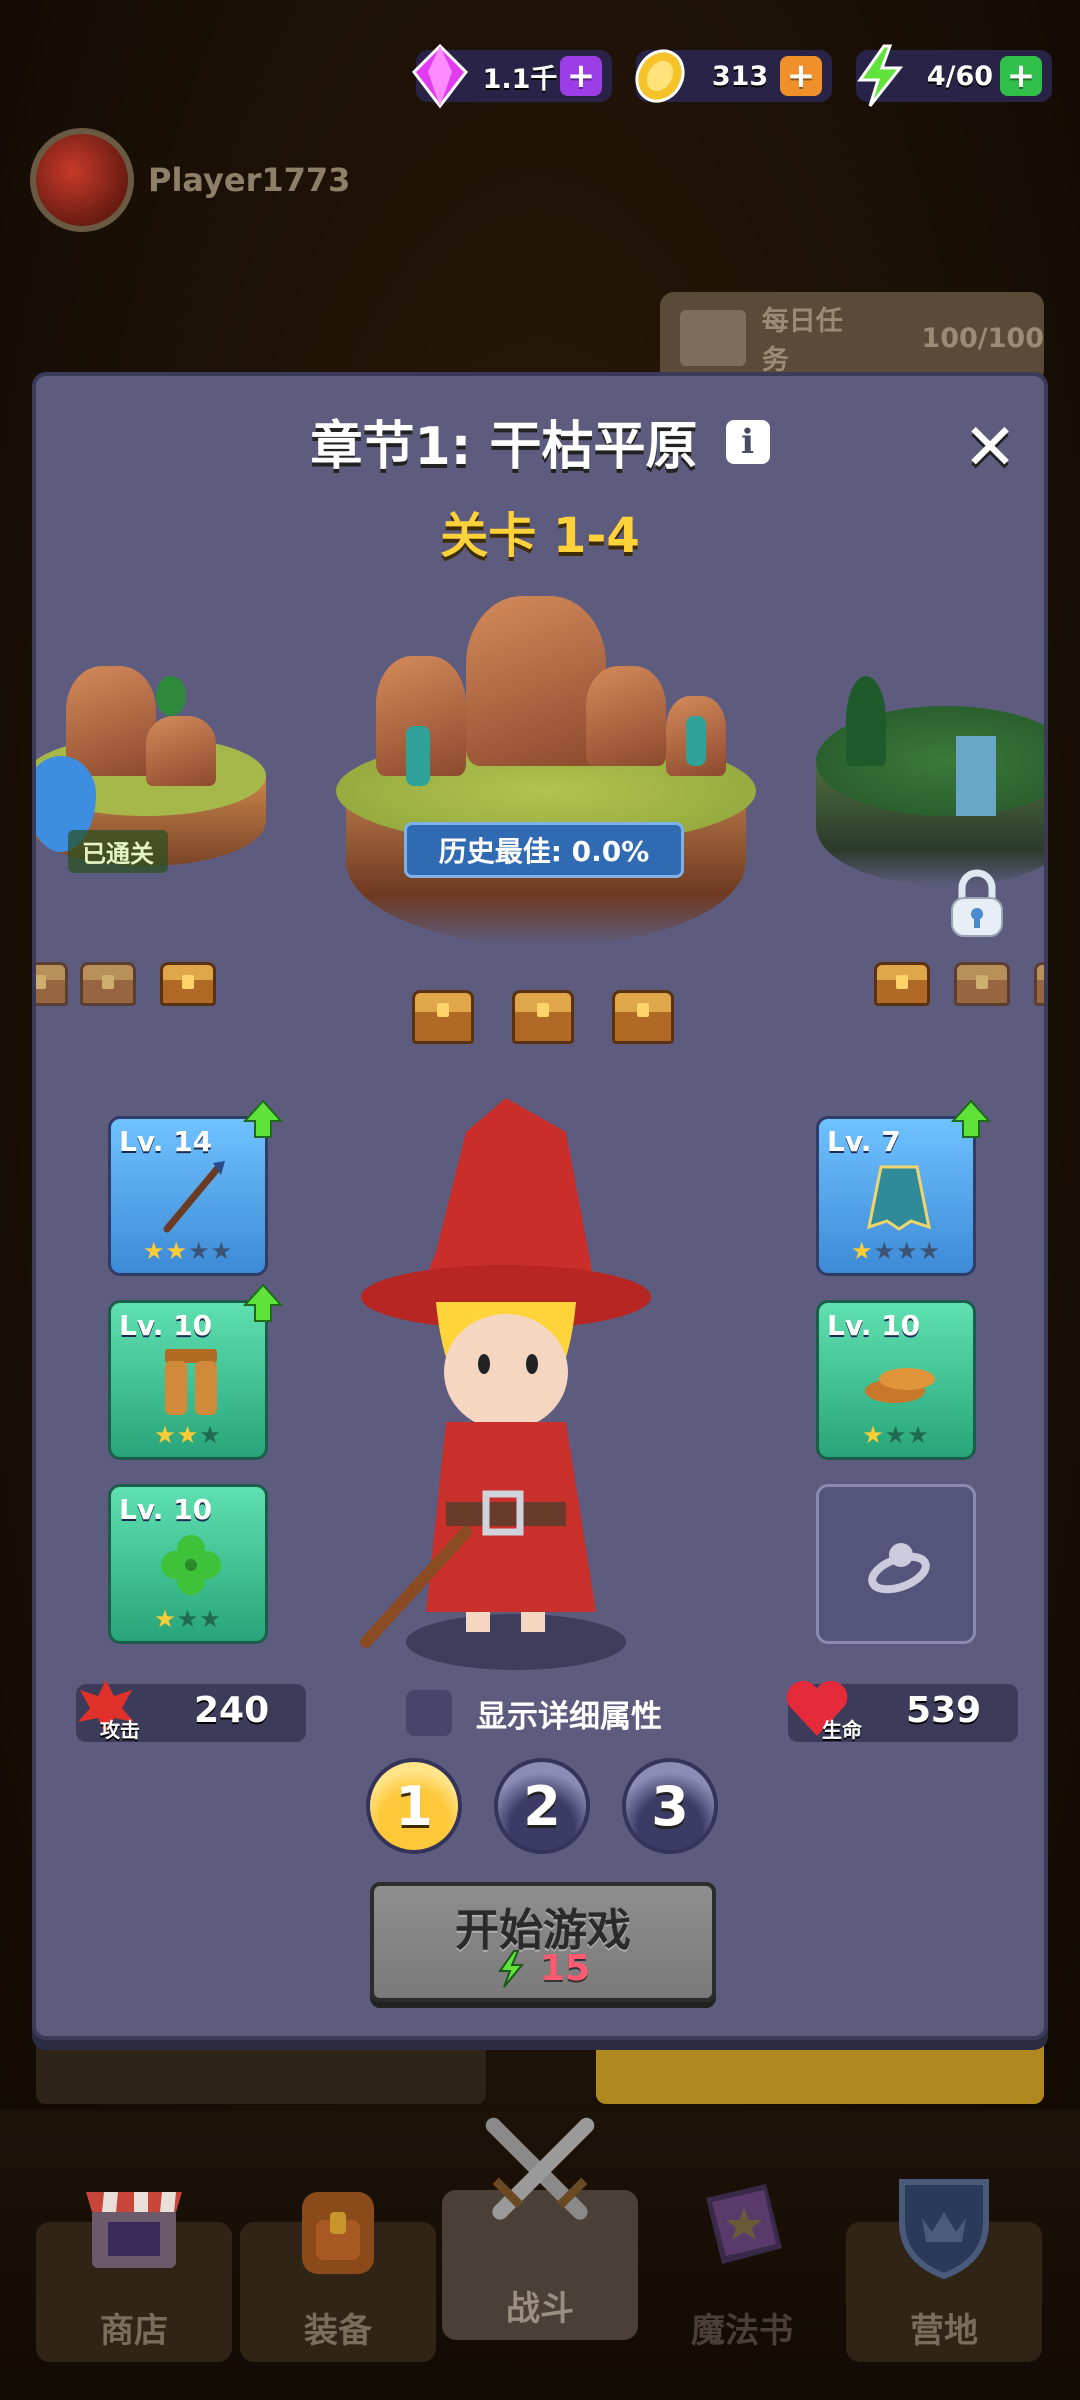 This screenshot has width=1080, height=2400. What do you see at coordinates (120, 1730) in the screenshot?
I see `attack-label: 攻击` at bounding box center [120, 1730].